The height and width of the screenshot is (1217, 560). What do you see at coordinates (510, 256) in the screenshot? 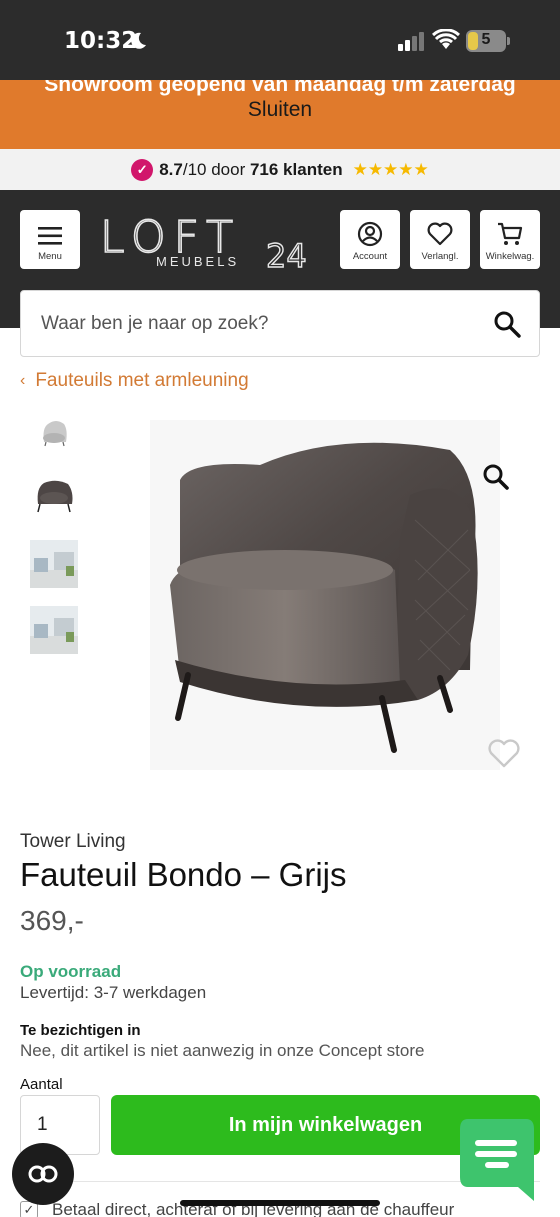
I see `cart-label: Winkelwag.` at bounding box center [510, 256].